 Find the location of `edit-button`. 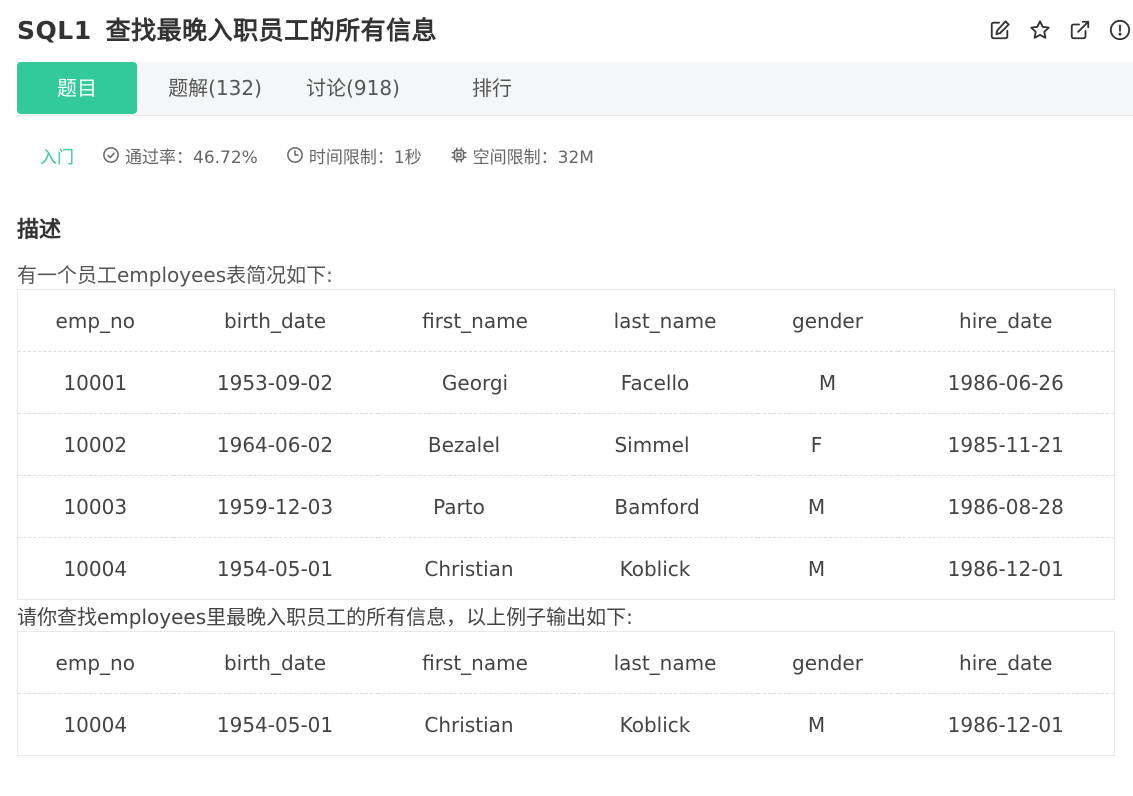

edit-button is located at coordinates (1000, 30).